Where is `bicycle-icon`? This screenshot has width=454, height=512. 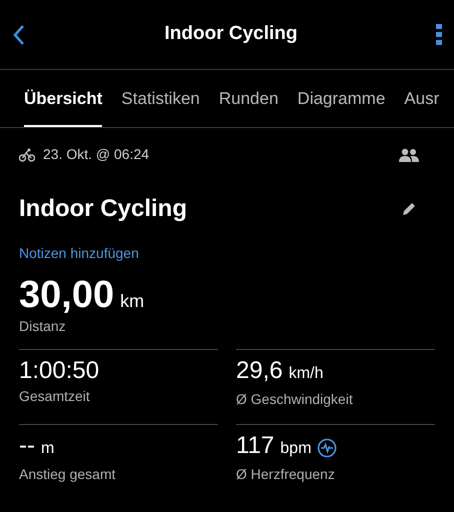 bicycle-icon is located at coordinates (27, 155).